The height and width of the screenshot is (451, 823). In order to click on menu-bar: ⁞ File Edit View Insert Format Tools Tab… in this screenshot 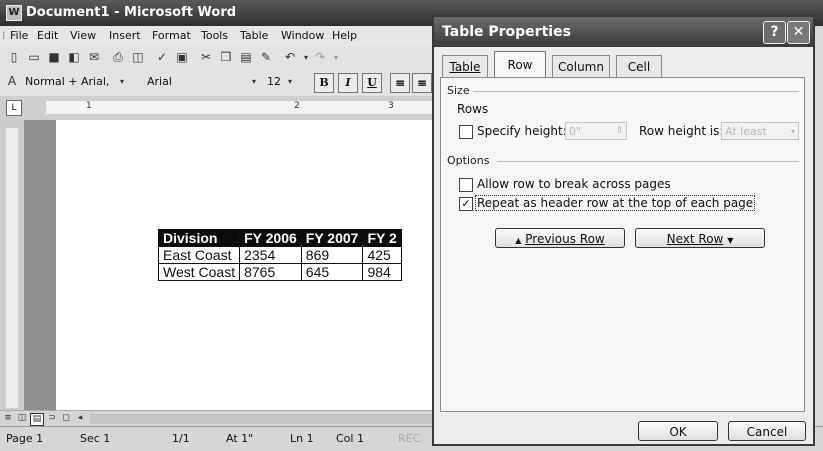, I will do `click(220, 36)`.